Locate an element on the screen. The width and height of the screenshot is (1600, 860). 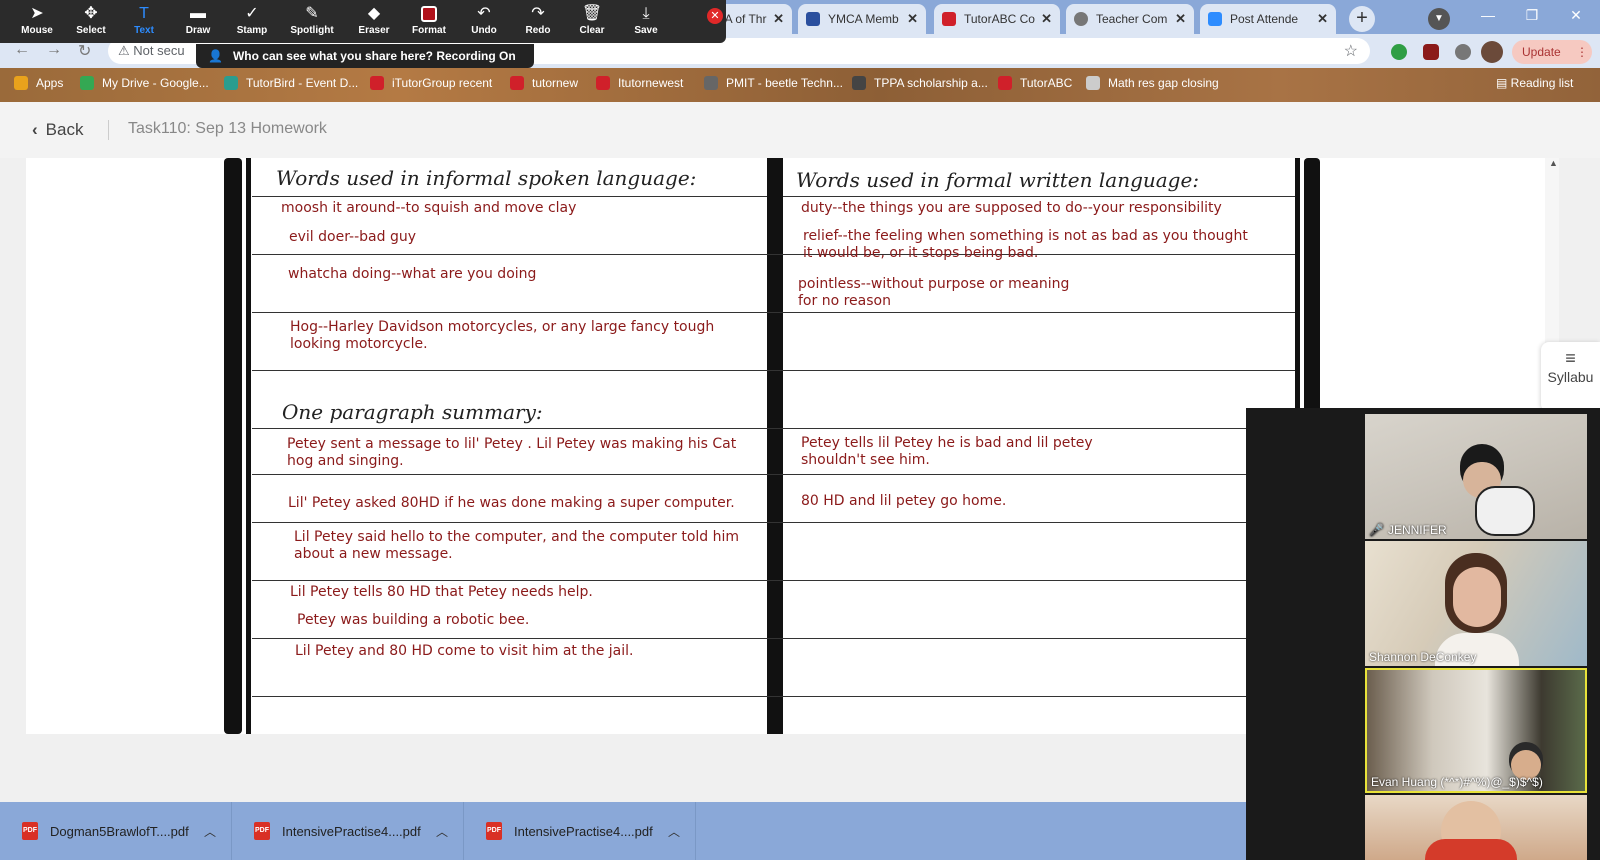
download-item: PDF Dogman5BrawlofT....pdf ︿ is located at coordinates (116, 831).